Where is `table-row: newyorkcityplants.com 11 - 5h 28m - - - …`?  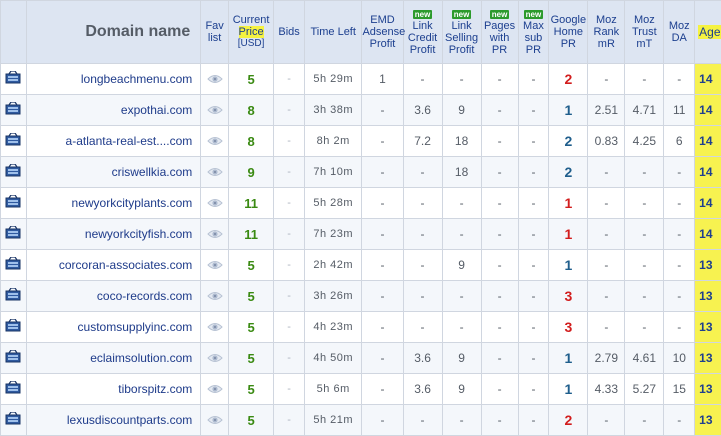
table-row: newyorkcityplants.com 11 - 5h 28m - - - … is located at coordinates (361, 203).